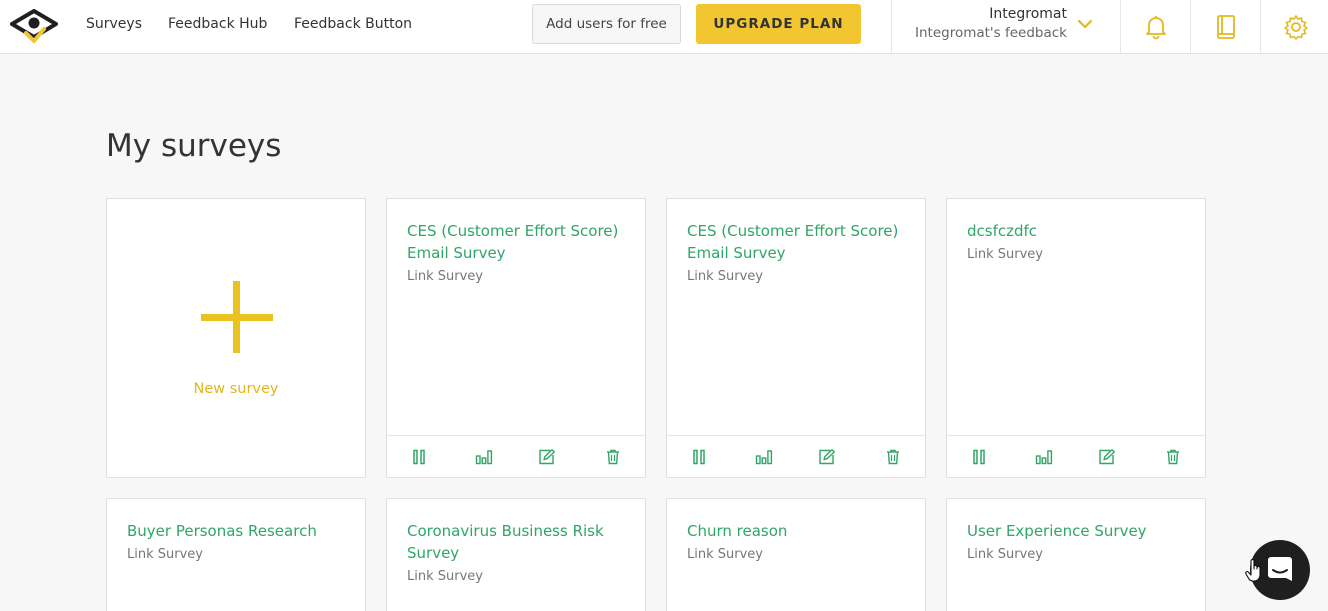 The height and width of the screenshot is (611, 1328). I want to click on eye-logo-icon, so click(34, 26).